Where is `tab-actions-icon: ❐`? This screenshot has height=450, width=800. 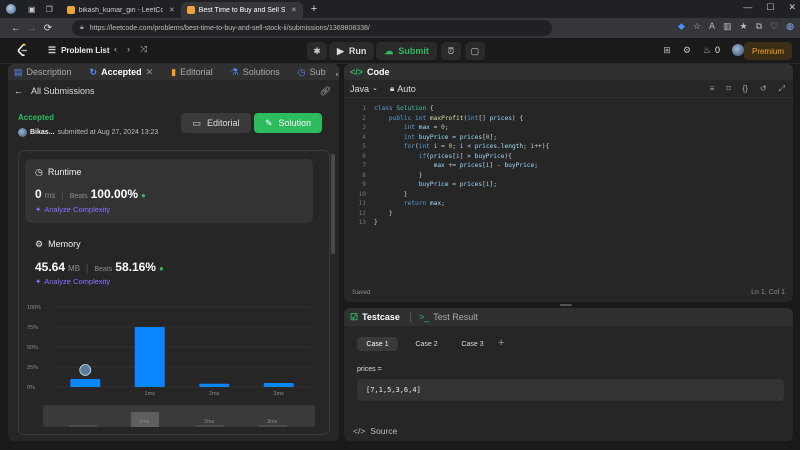
tab-actions-icon: ❐ is located at coordinates (49, 9).